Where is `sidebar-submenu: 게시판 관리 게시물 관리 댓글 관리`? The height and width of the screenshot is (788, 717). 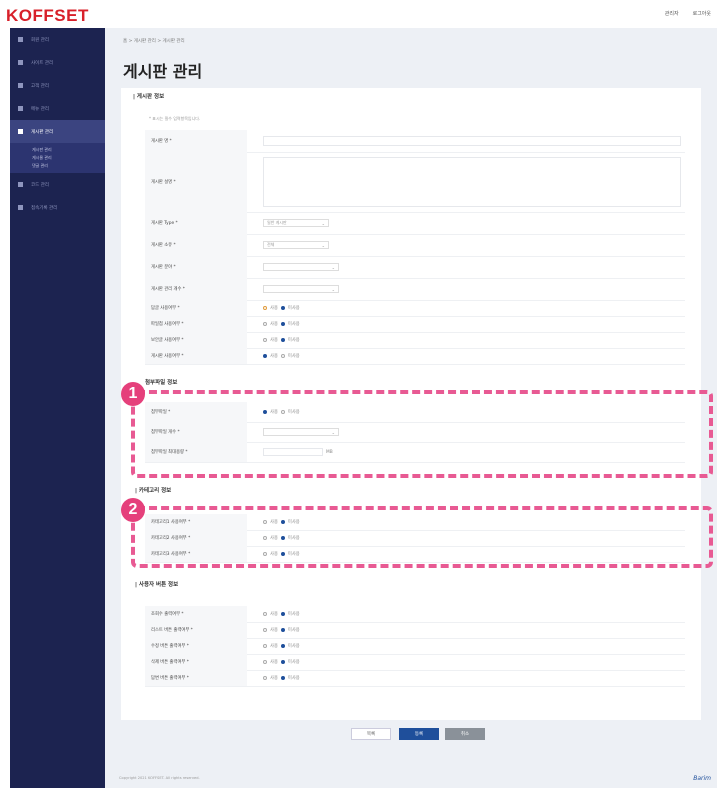
sidebar-submenu: 게시판 관리 게시물 관리 댓글 관리 is located at coordinates (57, 158).